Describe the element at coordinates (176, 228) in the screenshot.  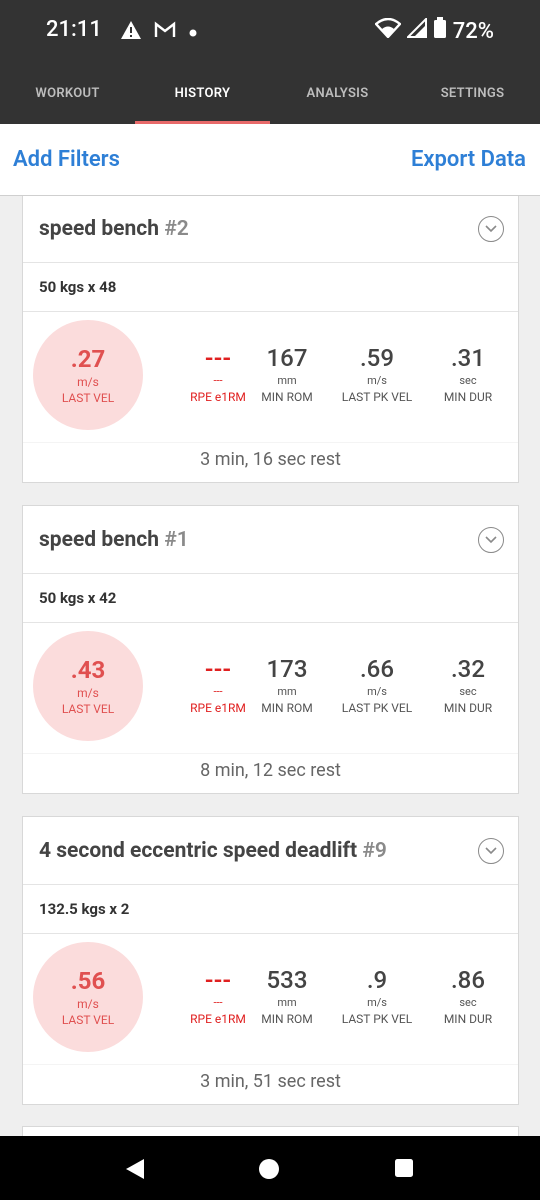
I see `set-number: #2` at that location.